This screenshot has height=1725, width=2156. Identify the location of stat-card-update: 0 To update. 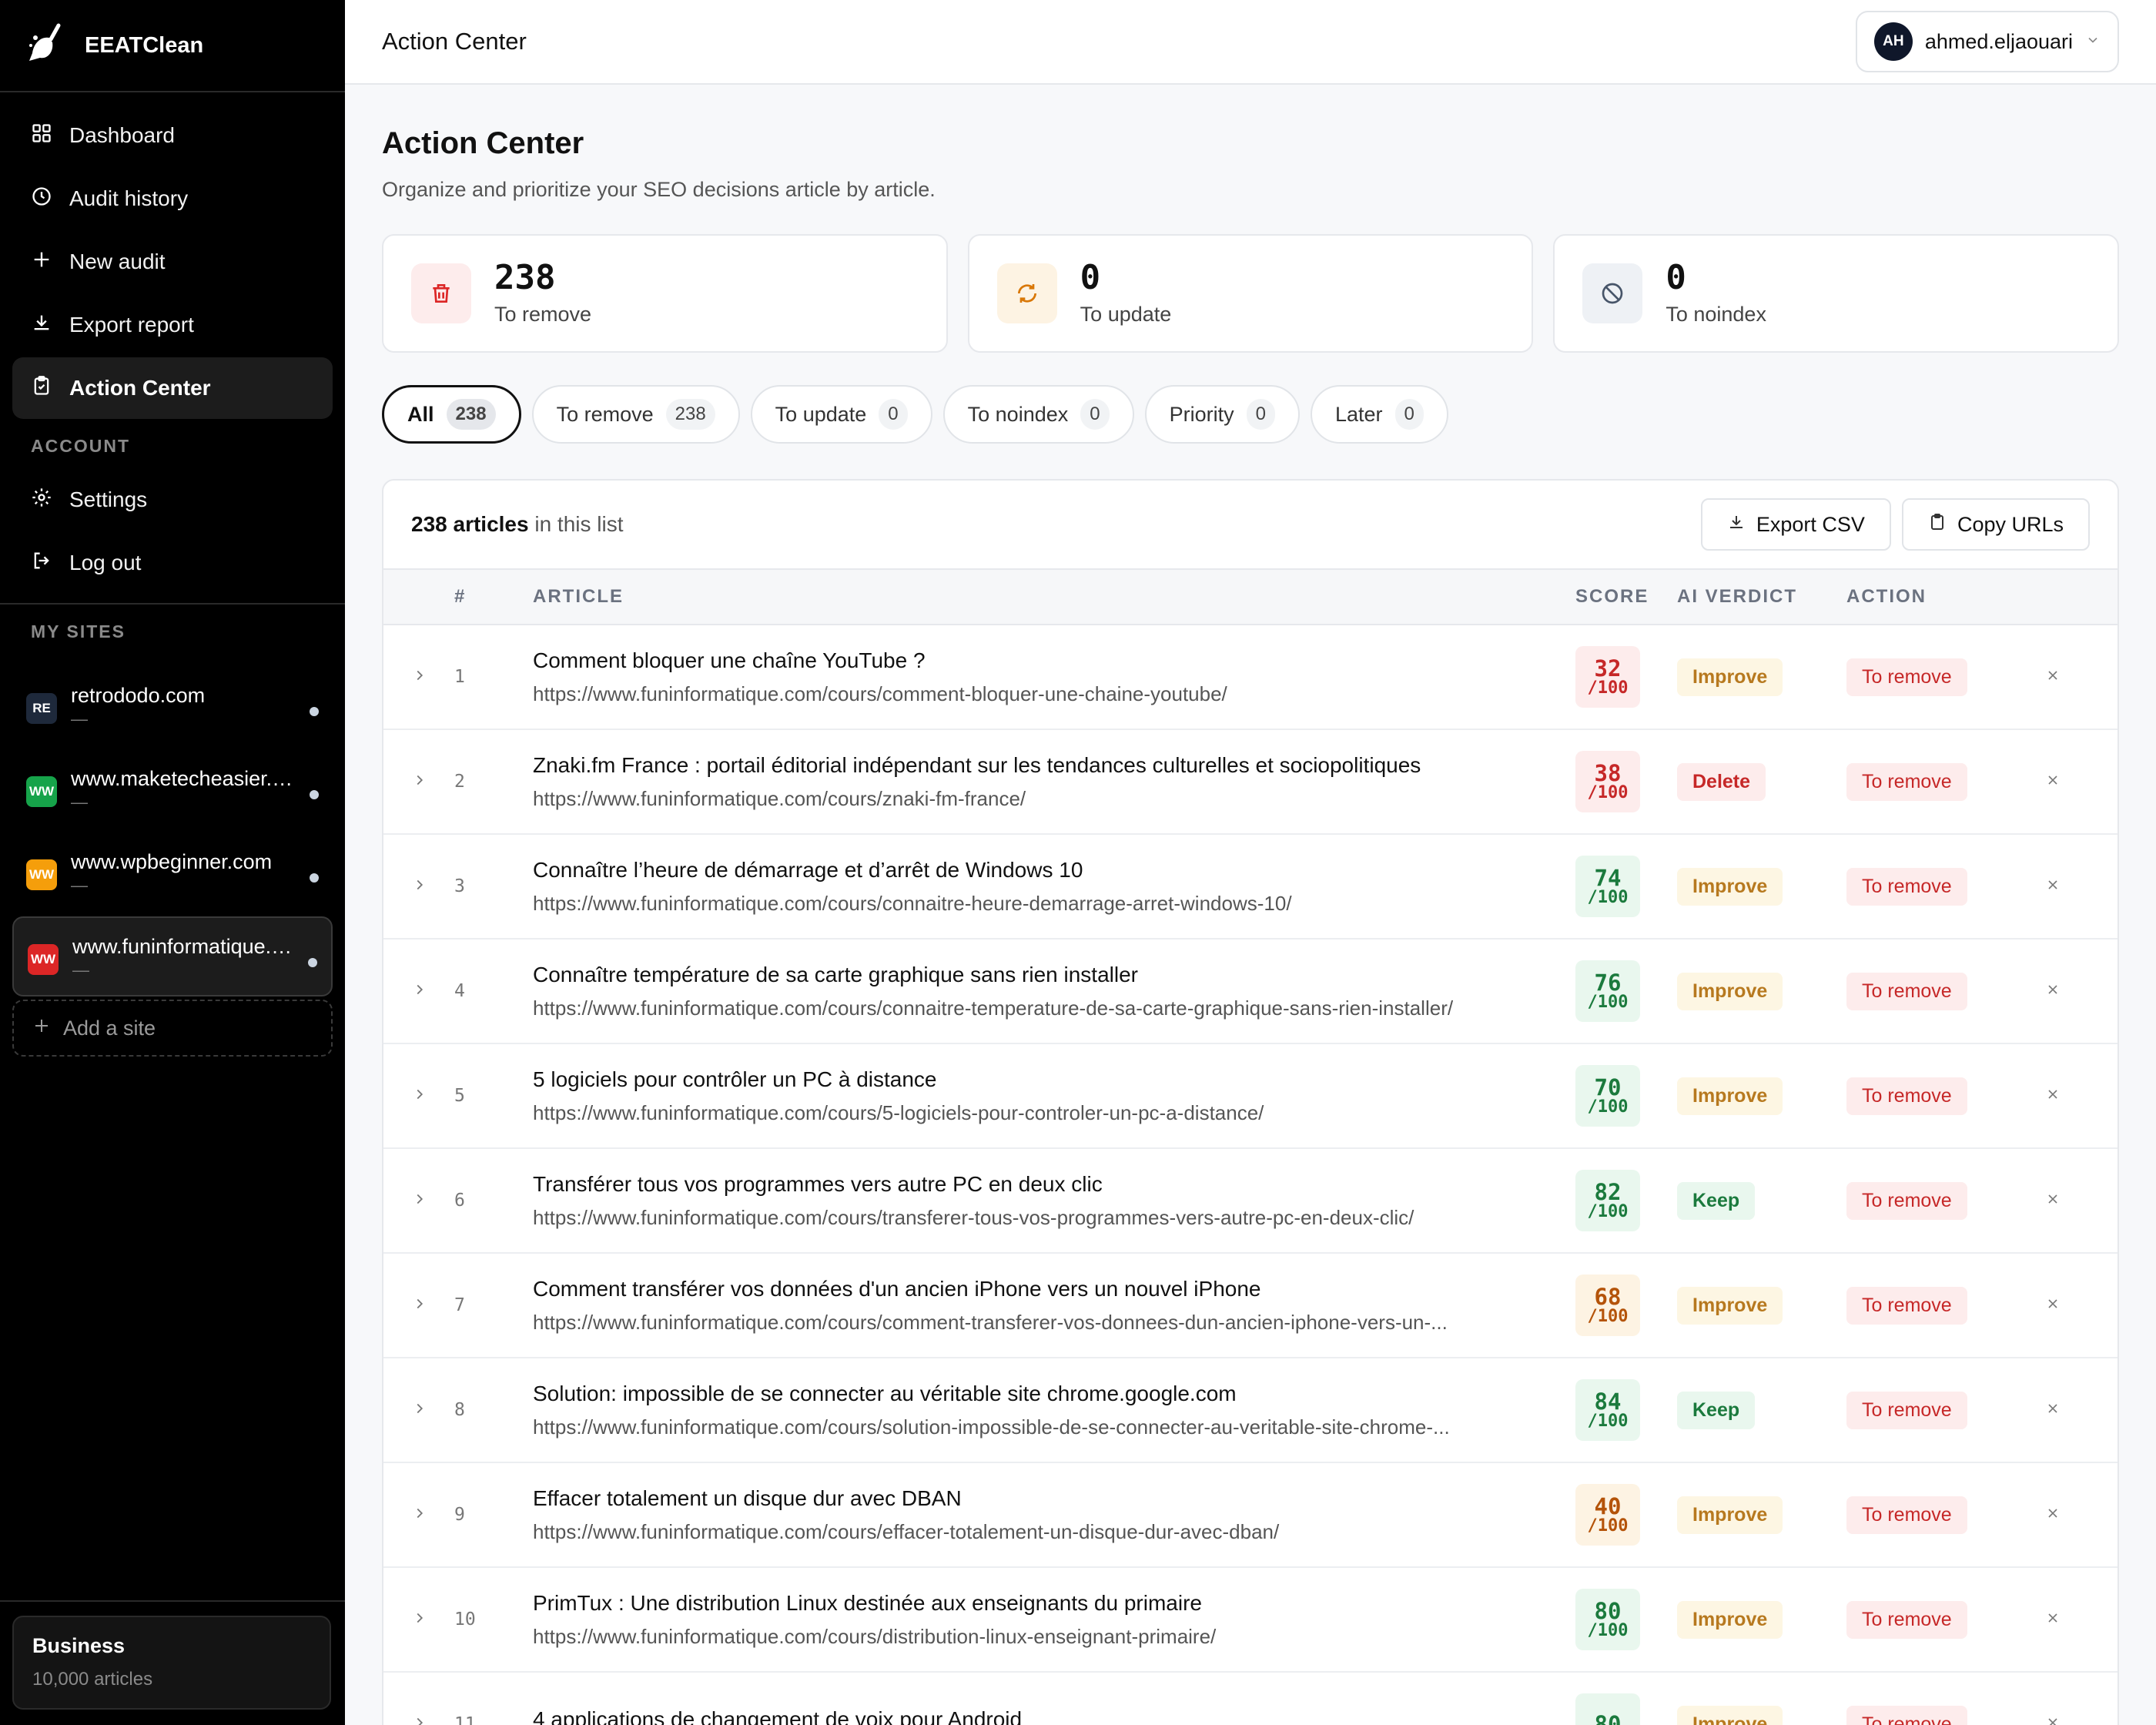
(1250, 293).